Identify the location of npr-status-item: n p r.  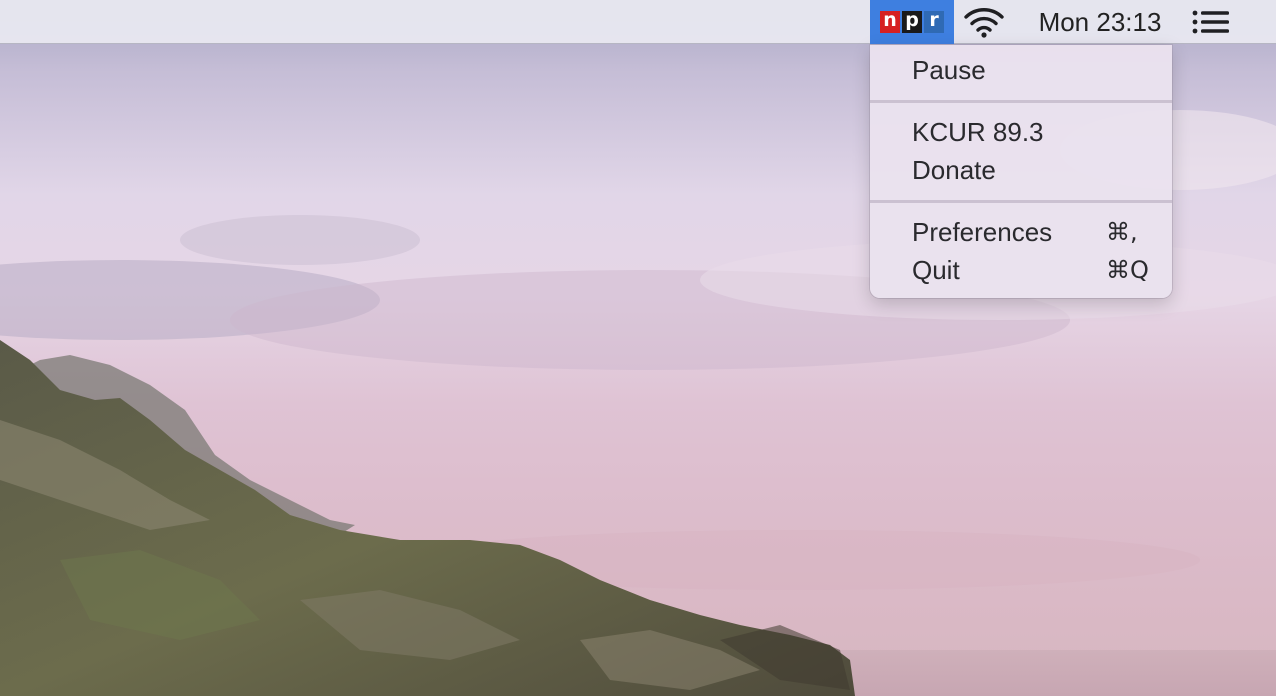
(912, 22).